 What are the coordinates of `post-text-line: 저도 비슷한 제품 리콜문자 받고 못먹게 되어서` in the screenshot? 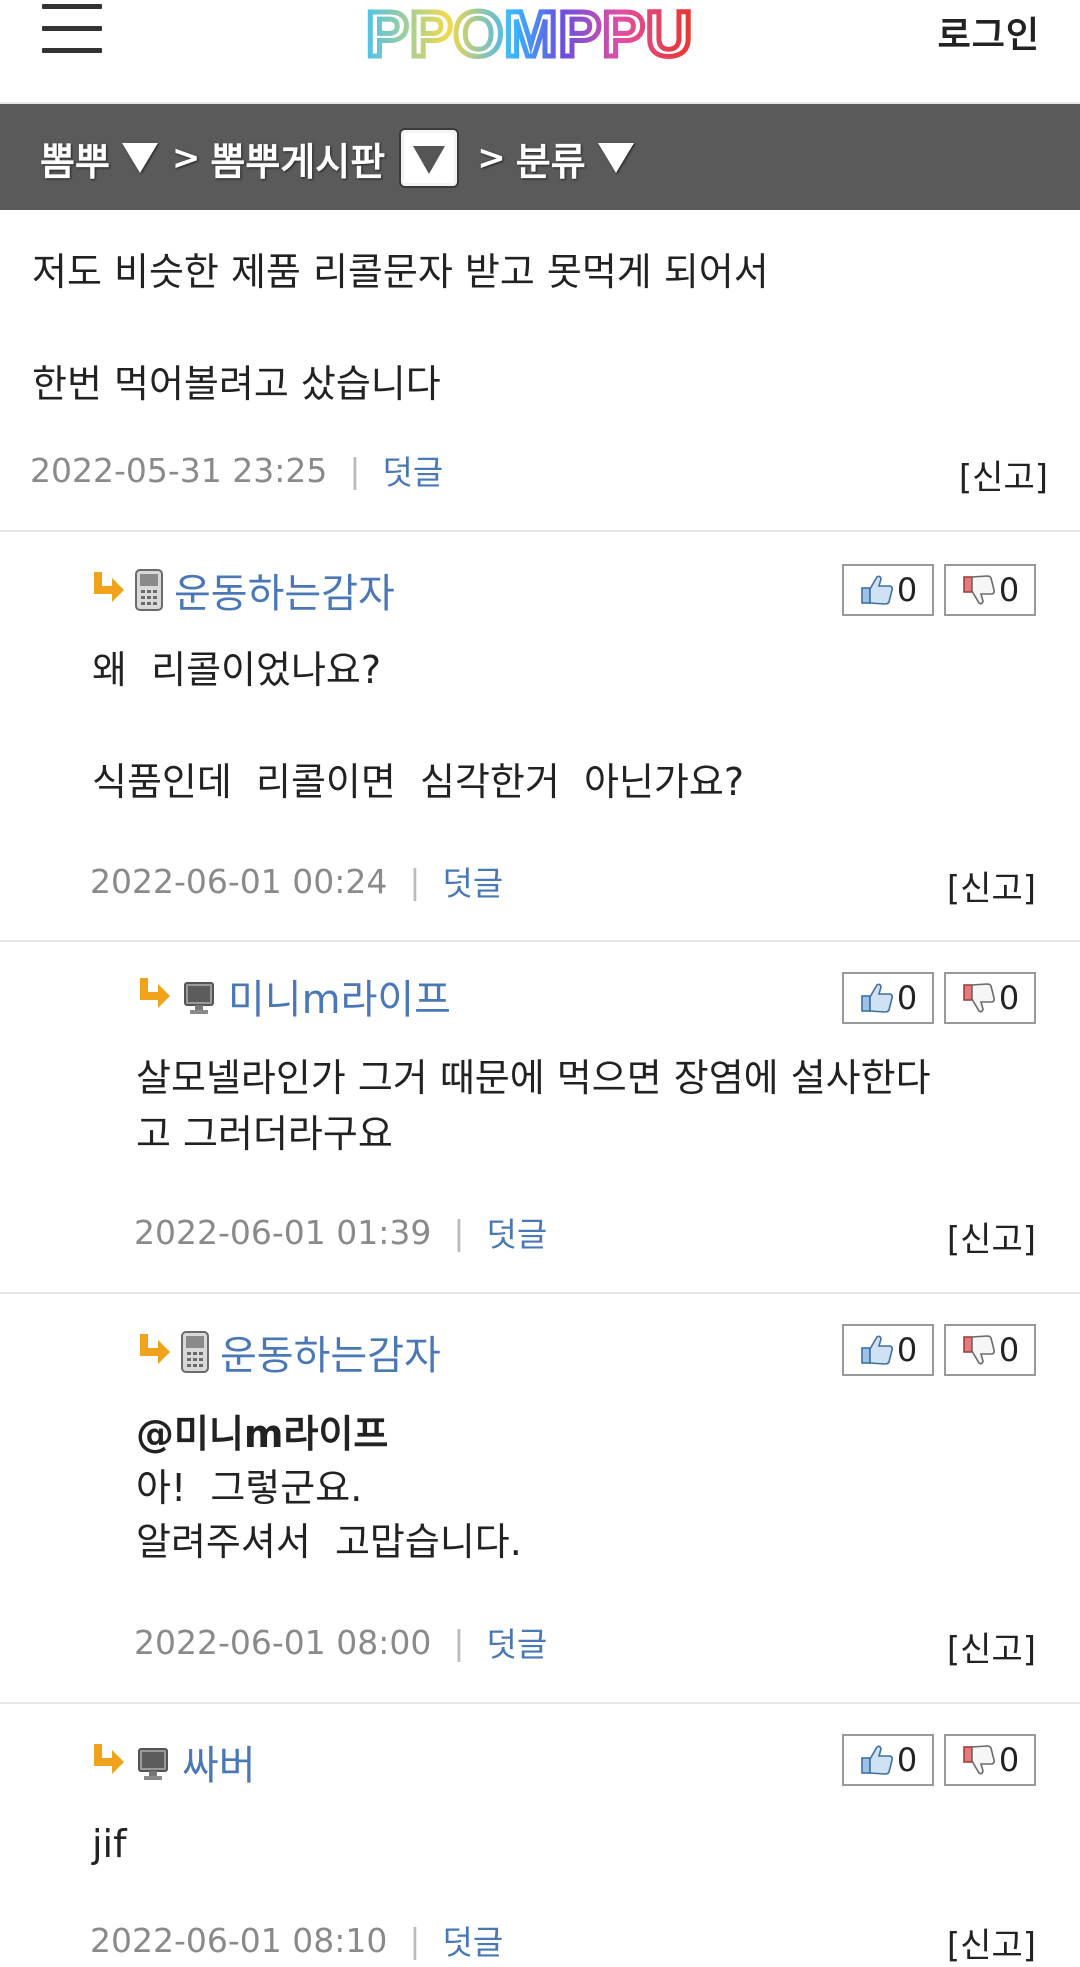 It's located at (400, 272).